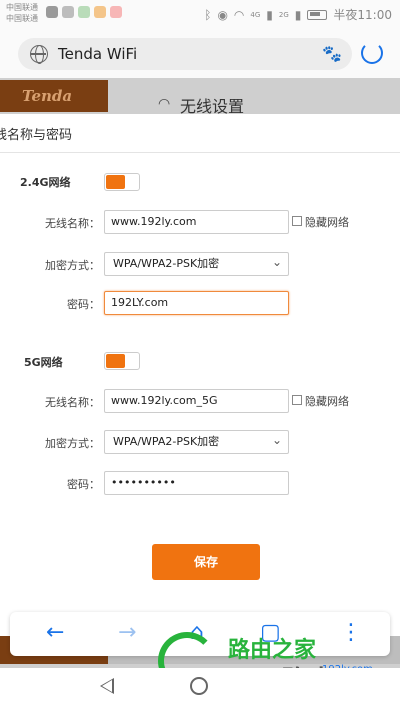 The height and width of the screenshot is (711, 400). Describe the element at coordinates (199, 686) in the screenshot. I see `nav-home-icon` at that location.